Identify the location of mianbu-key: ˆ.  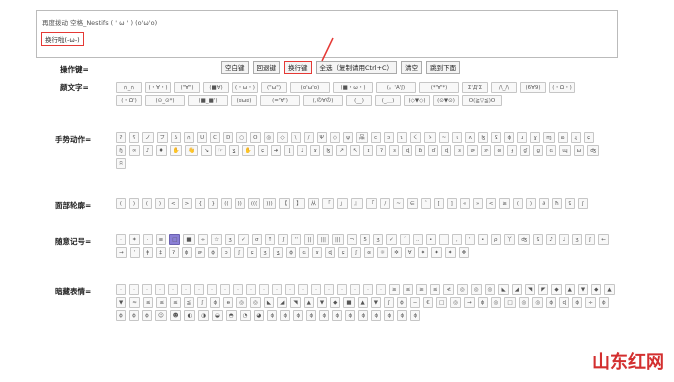
(425, 203).